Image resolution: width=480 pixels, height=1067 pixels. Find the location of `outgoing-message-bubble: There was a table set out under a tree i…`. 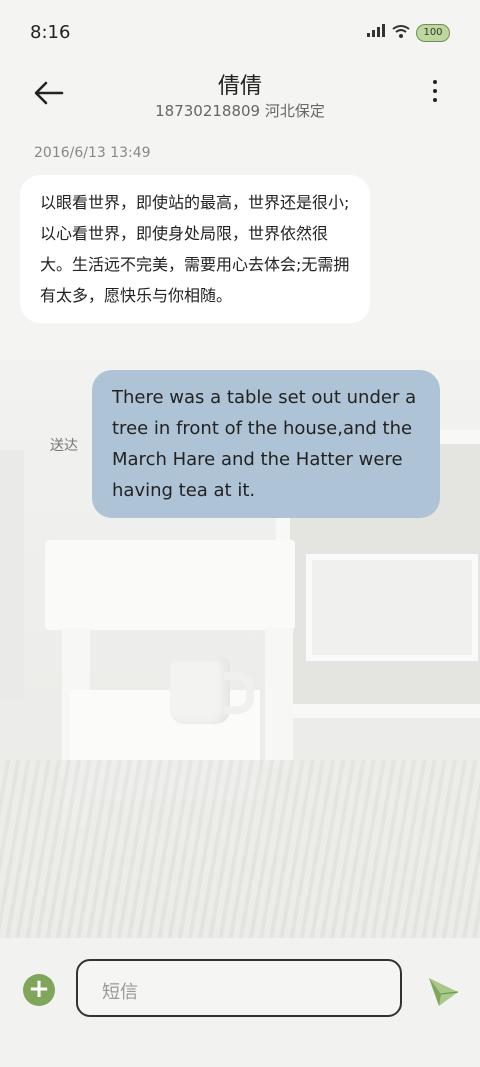

outgoing-message-bubble: There was a table set out under a tree i… is located at coordinates (266, 444).